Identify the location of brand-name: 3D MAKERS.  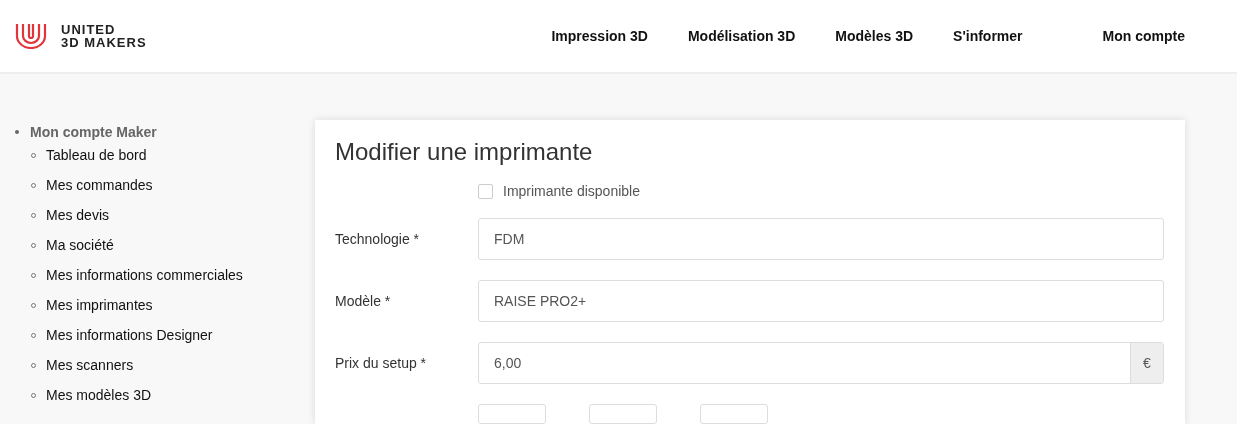
(104, 42).